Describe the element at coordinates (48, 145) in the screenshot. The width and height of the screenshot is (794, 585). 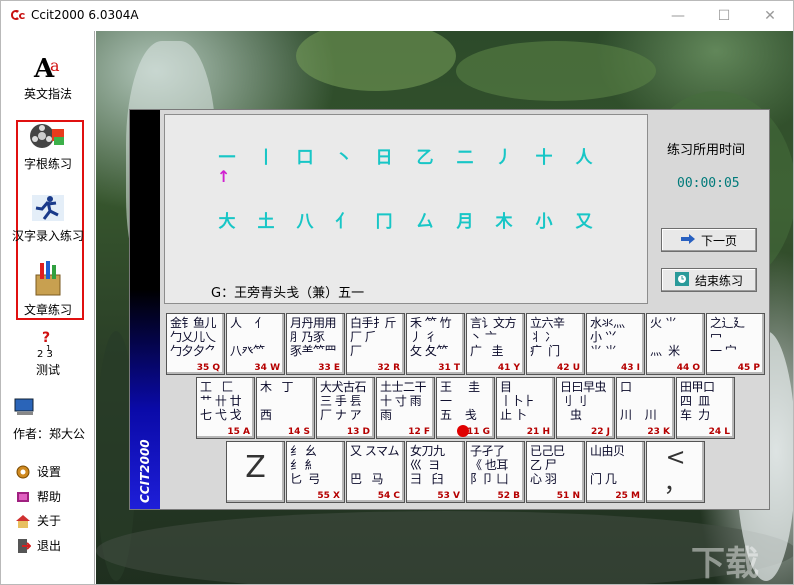
I see `sidebar-item-radical-practice: 字根练习` at that location.